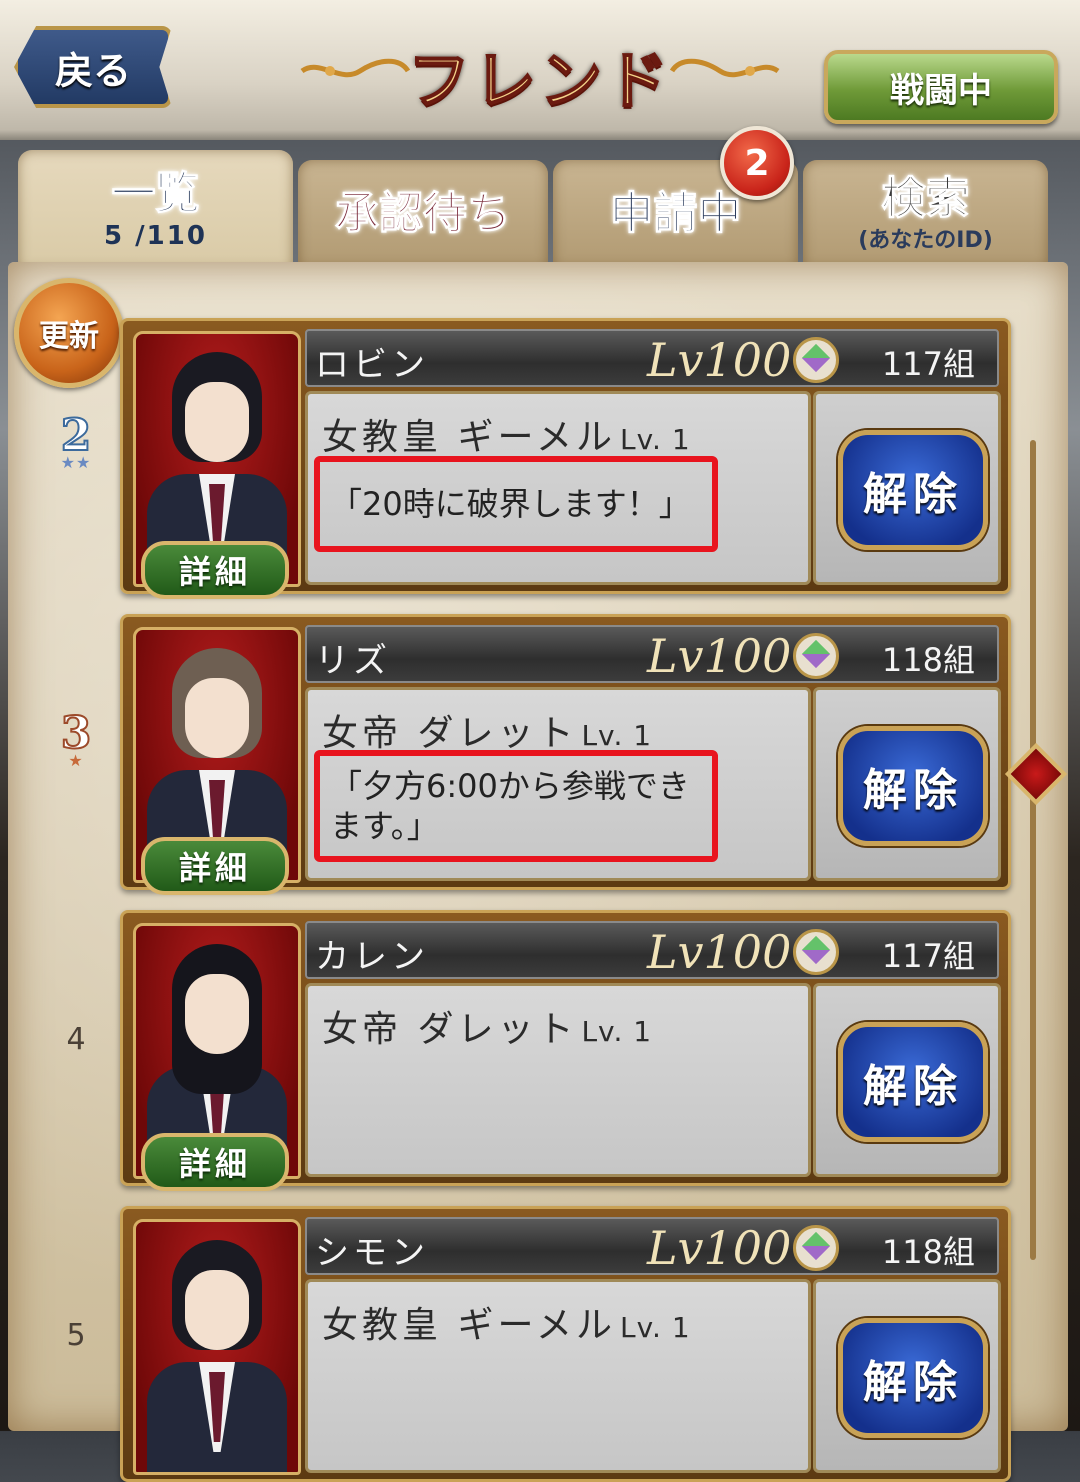  I want to click on name-bar: シモン Lv100 118組, so click(652, 1246).